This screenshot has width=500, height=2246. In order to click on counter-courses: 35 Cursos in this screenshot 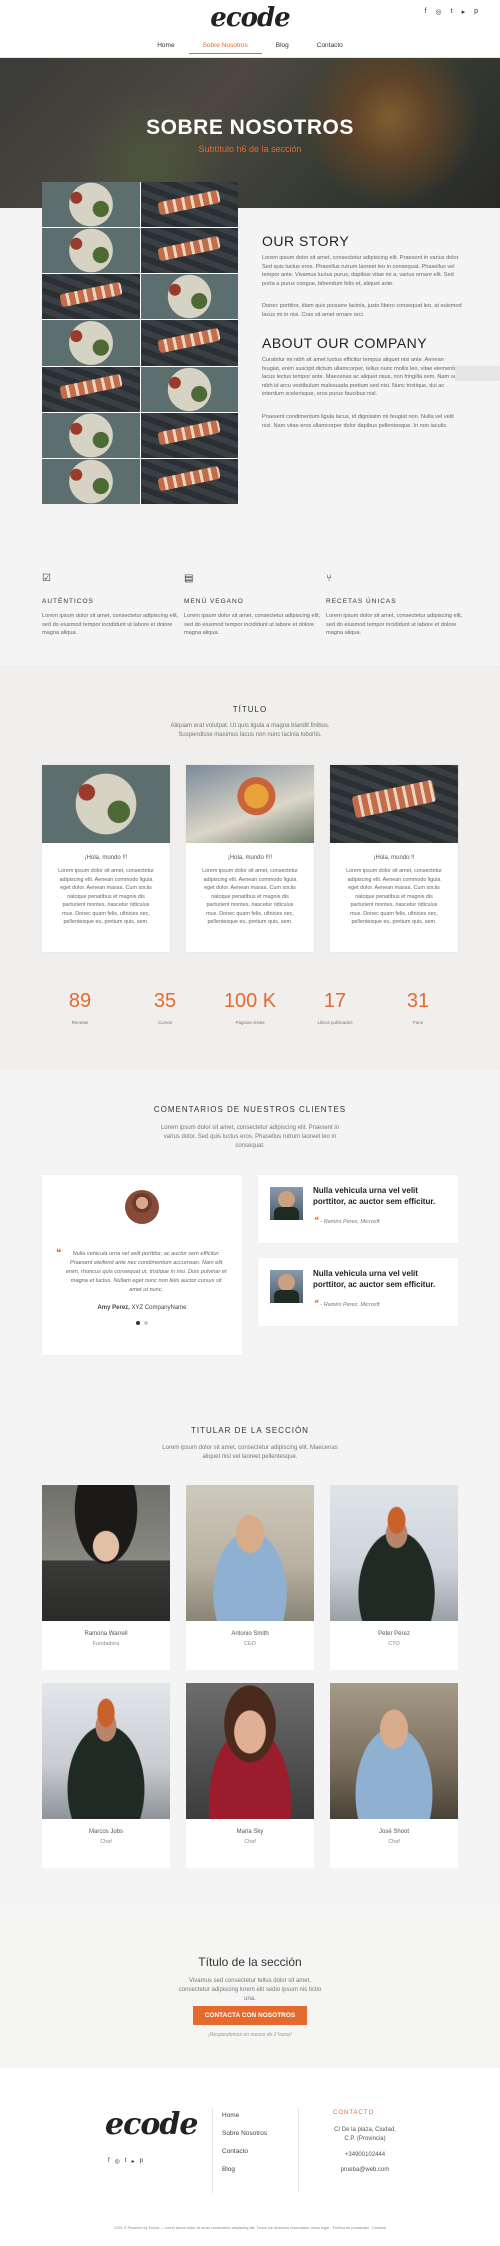, I will do `click(165, 1007)`.